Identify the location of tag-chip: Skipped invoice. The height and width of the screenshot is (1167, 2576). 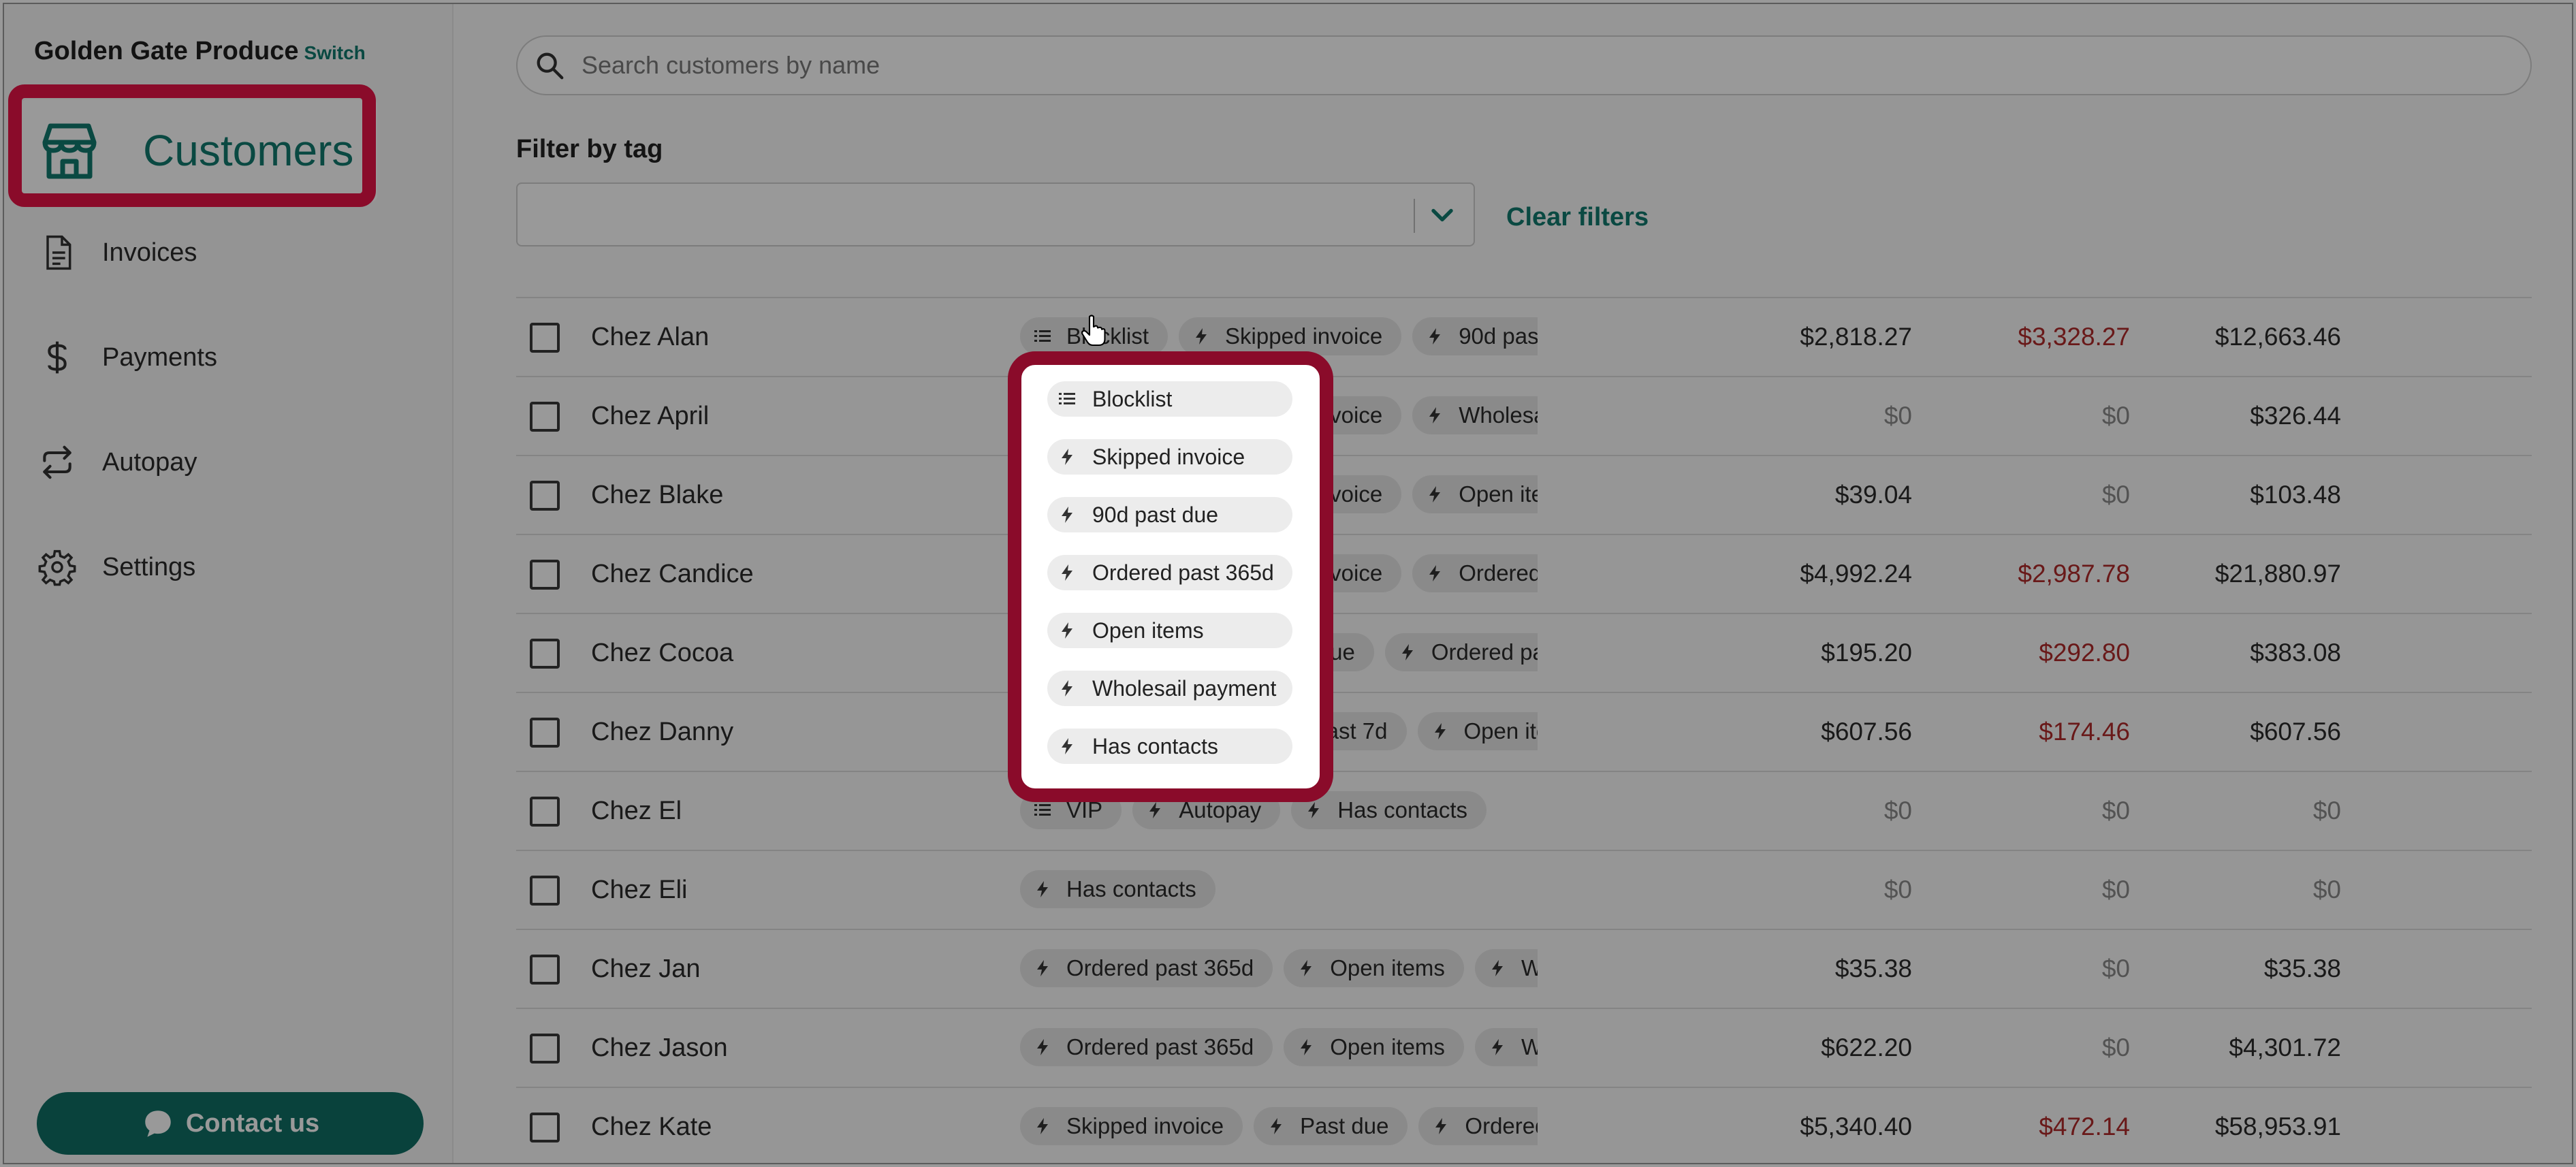
(1169, 457).